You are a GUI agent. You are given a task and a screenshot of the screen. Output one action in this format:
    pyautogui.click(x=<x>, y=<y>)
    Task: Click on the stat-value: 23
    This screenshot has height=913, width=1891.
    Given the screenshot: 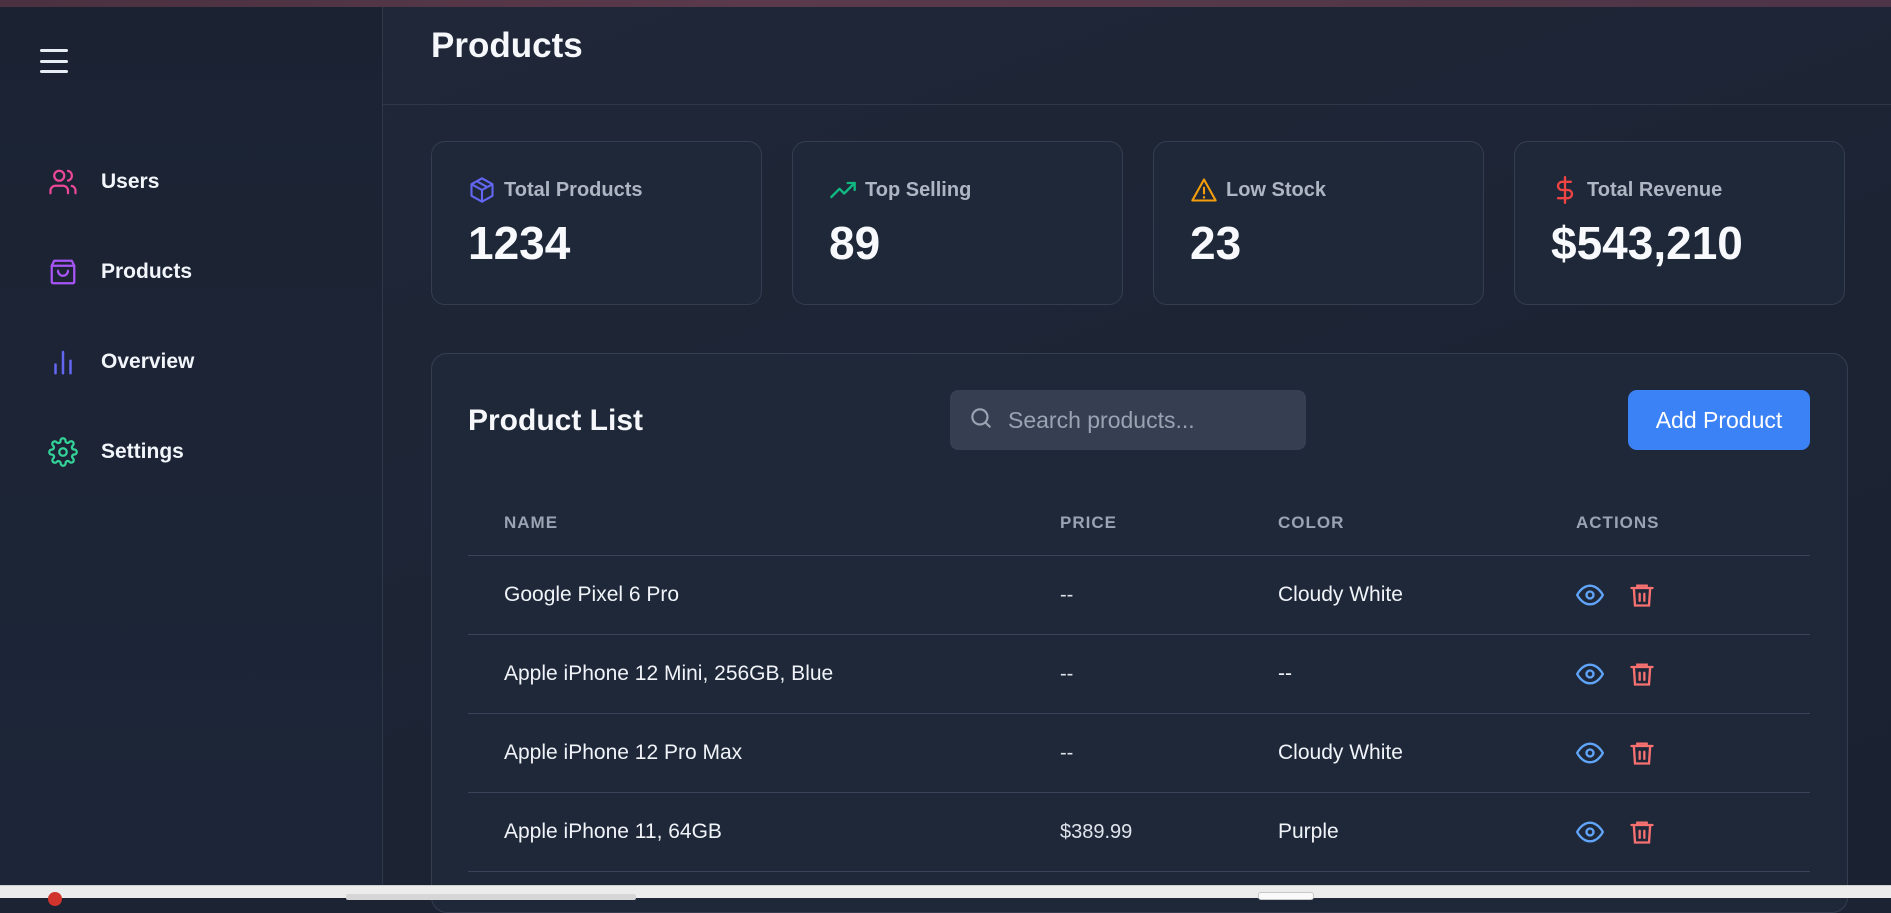 What is the action you would take?
    pyautogui.click(x=1216, y=243)
    